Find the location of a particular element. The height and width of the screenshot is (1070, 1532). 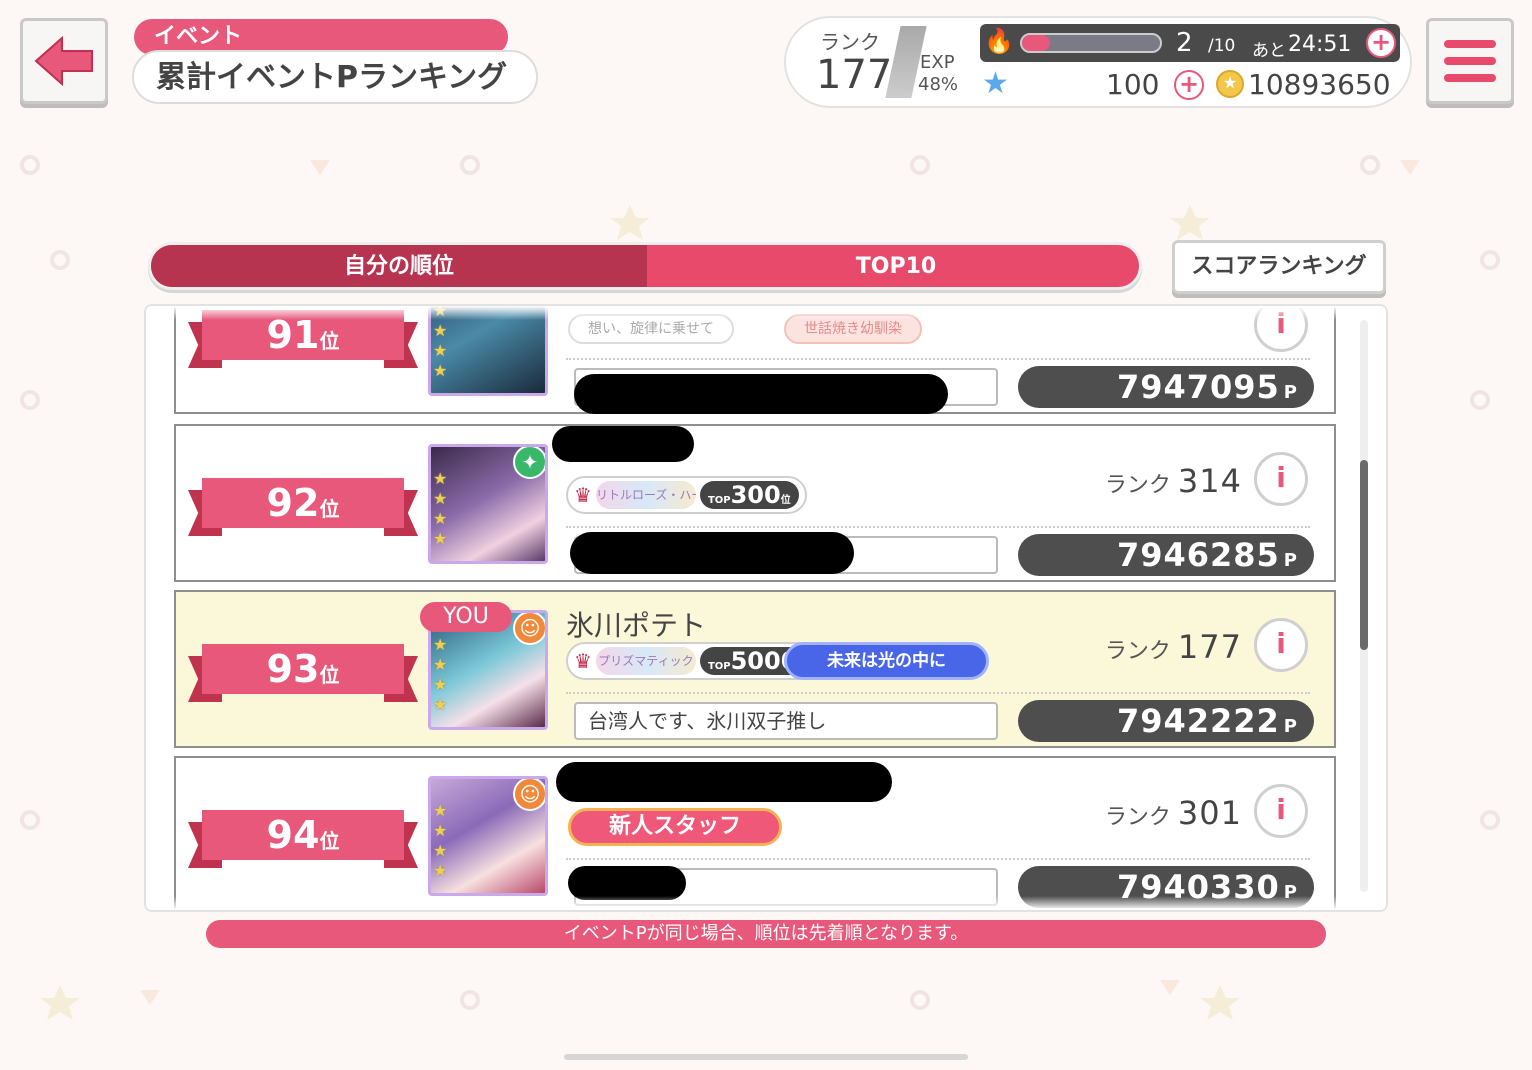

exp-label: EXP is located at coordinates (937, 62).